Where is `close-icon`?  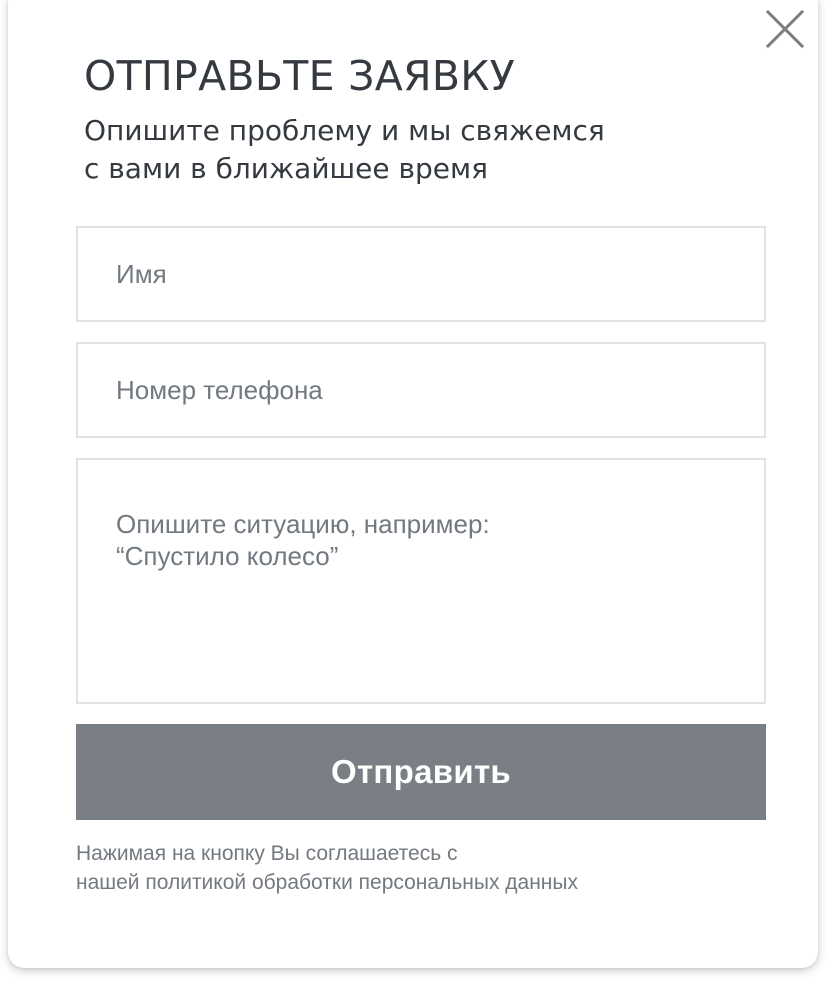 close-icon is located at coordinates (785, 29).